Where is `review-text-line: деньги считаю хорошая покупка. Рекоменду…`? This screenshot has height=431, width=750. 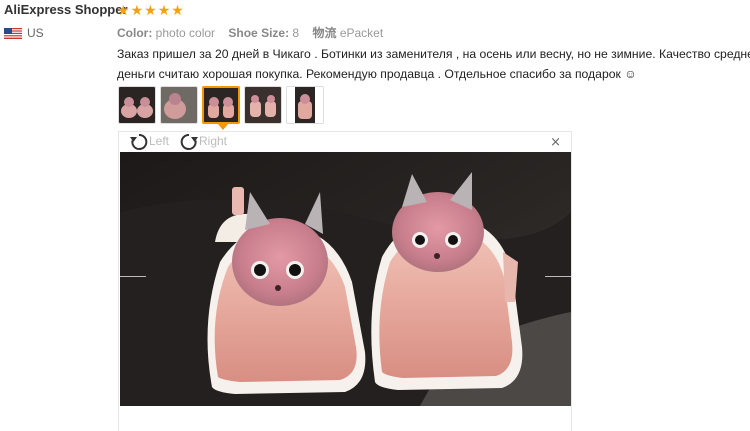 review-text-line: деньги считаю хорошая покупка. Рекоменду… is located at coordinates (377, 74).